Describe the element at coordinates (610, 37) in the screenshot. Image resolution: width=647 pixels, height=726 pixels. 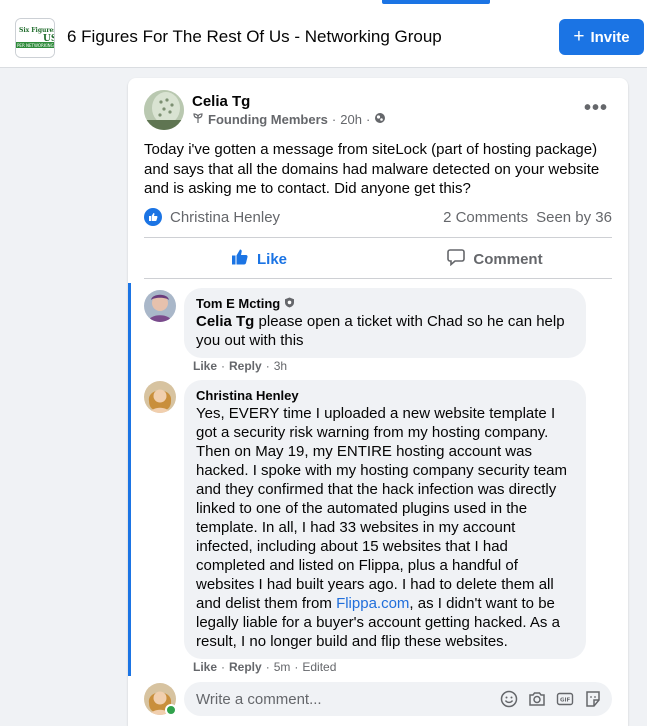
I see `invite-label: Invite` at that location.